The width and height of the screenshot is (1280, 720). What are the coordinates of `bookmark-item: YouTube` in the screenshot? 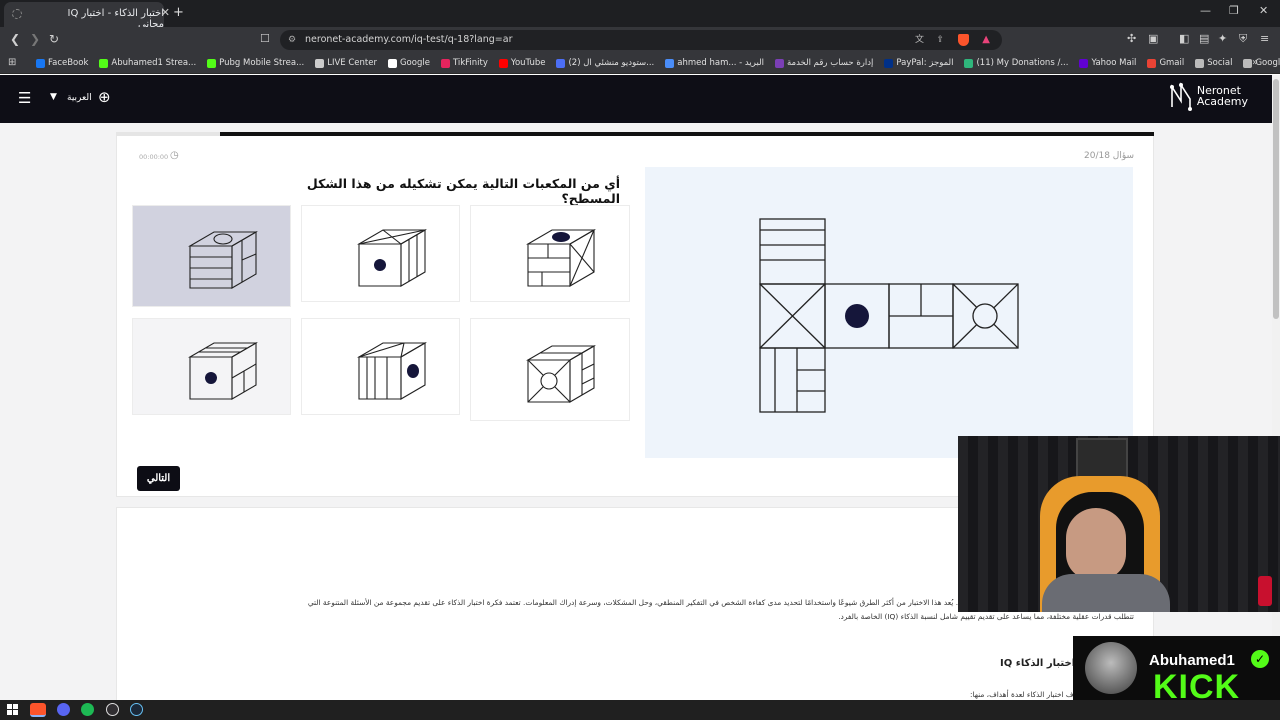 It's located at (522, 63).